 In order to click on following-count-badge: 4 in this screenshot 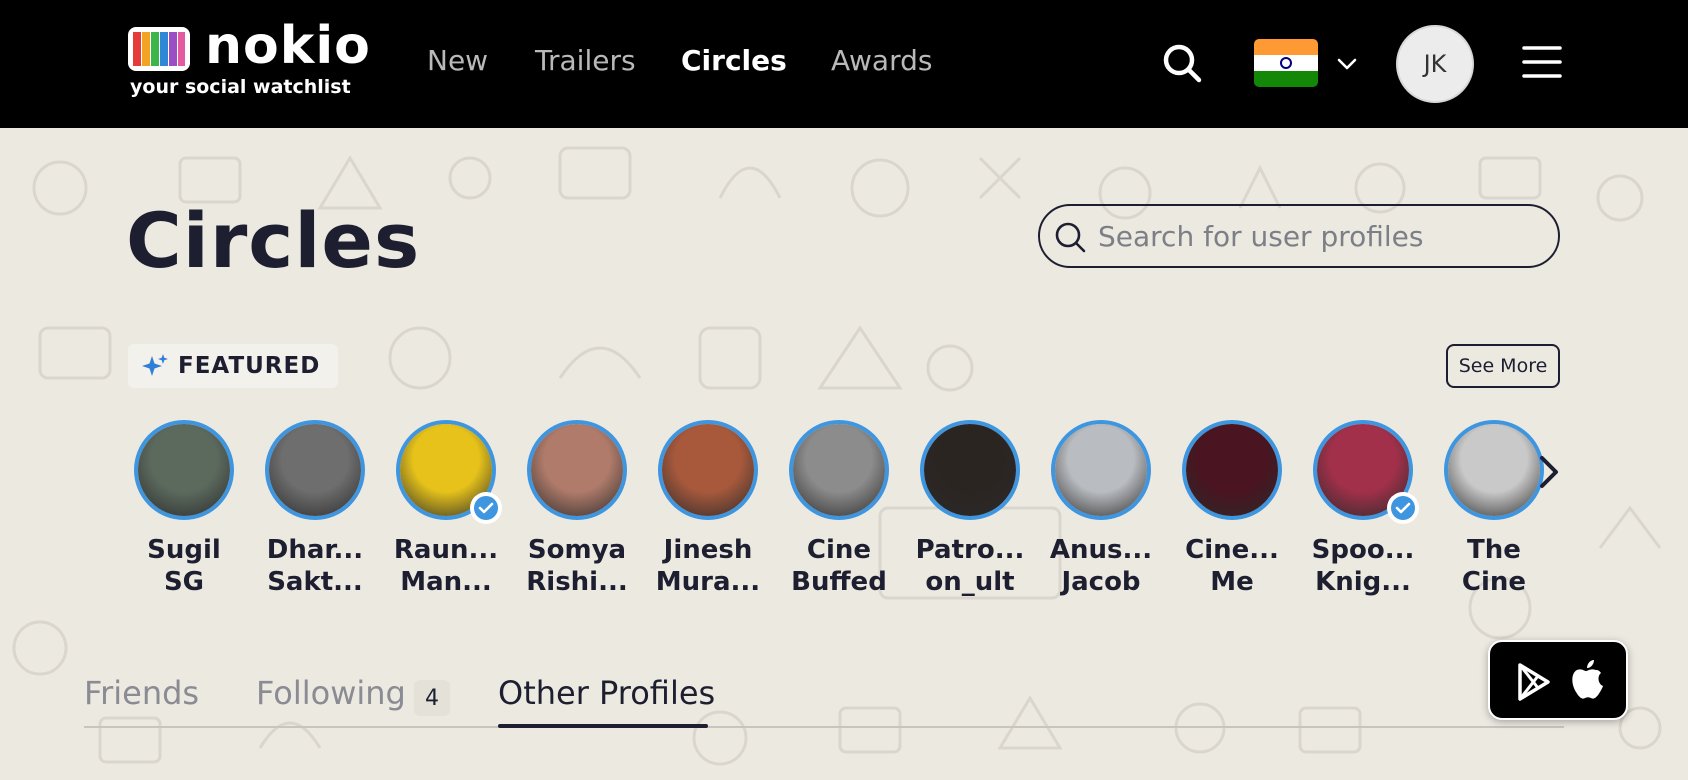, I will do `click(432, 698)`.